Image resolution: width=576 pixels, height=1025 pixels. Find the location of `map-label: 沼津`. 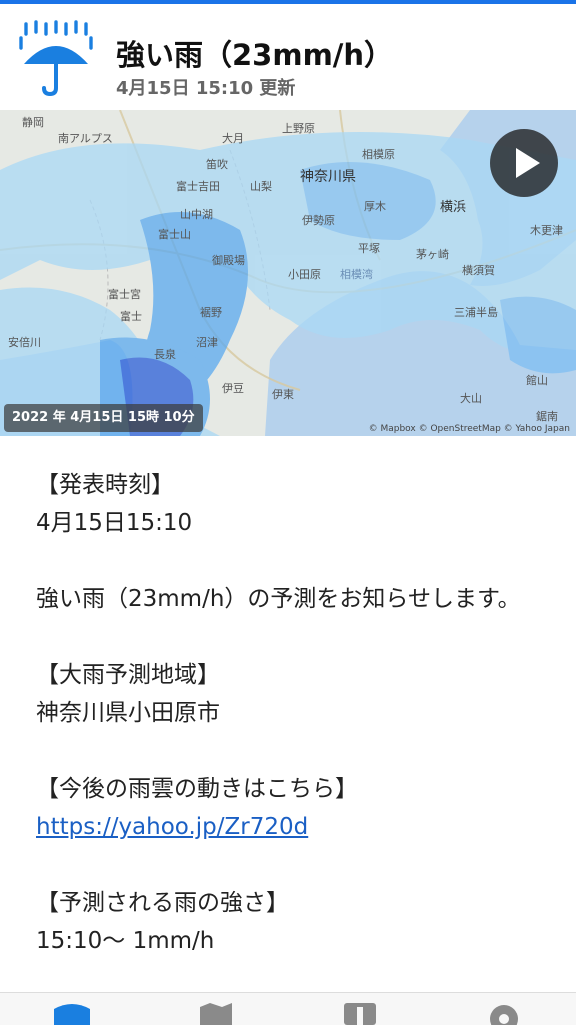

map-label: 沼津 is located at coordinates (207, 342).